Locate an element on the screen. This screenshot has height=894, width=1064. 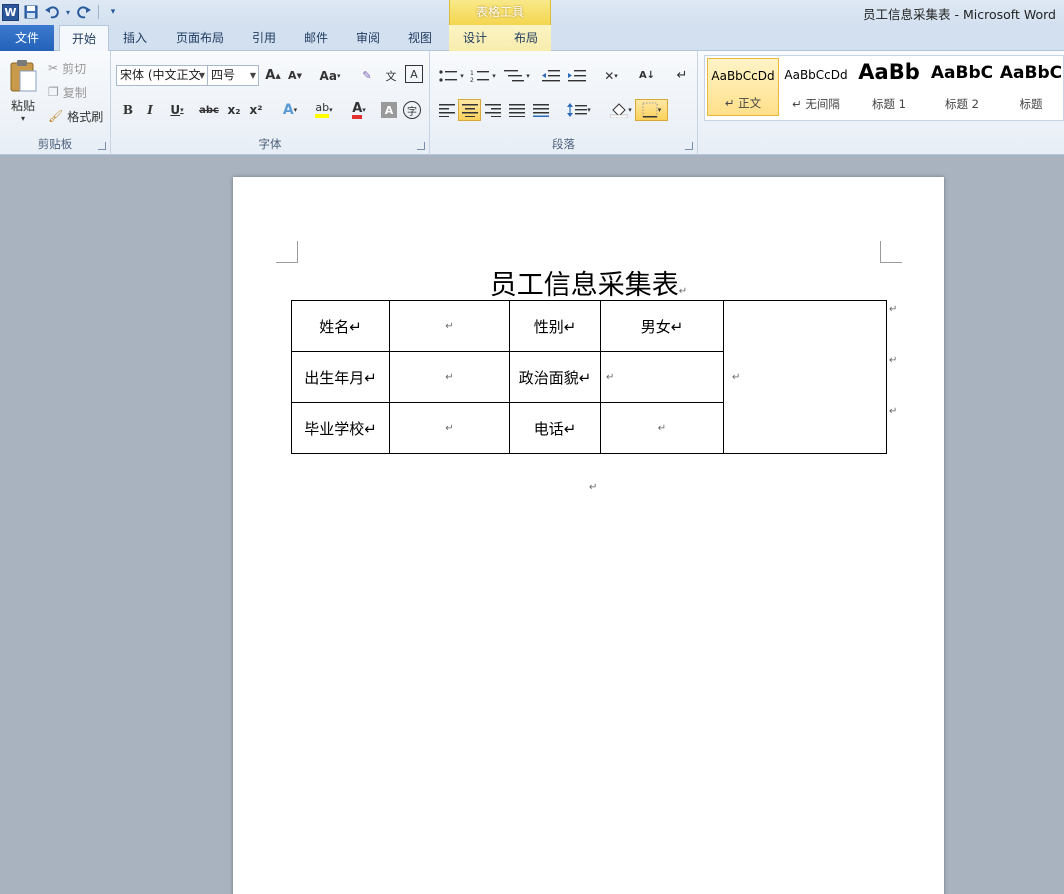
margin-corner-top-right is located at coordinates (891, 252).